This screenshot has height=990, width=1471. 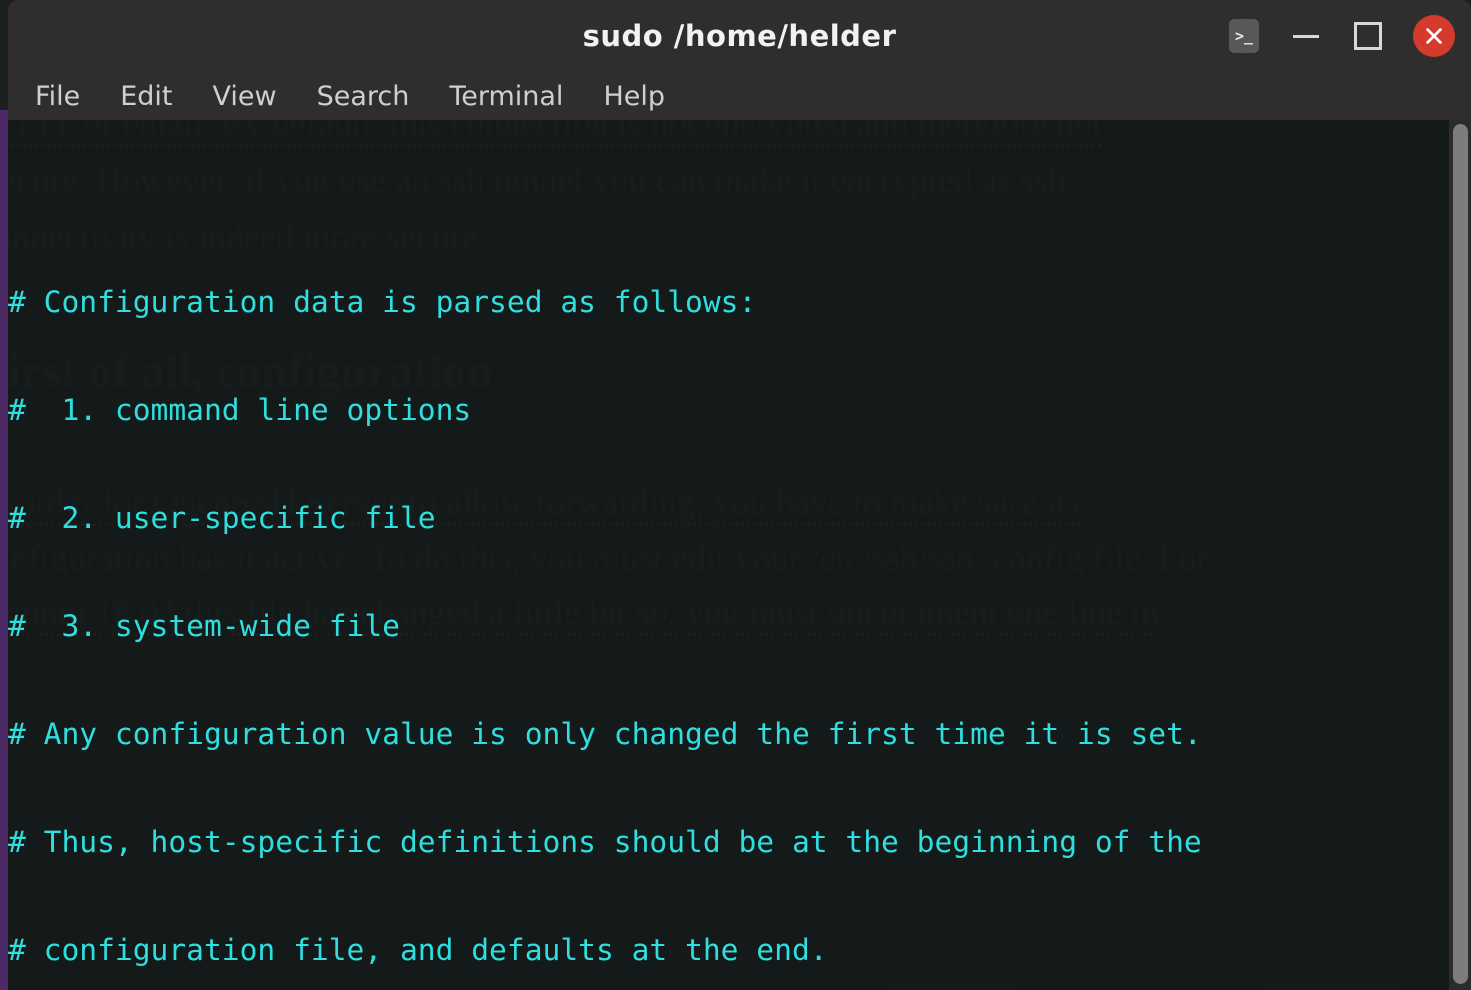 What do you see at coordinates (739, 970) in the screenshot?
I see `editor-status-line: 22,15 17%` at bounding box center [739, 970].